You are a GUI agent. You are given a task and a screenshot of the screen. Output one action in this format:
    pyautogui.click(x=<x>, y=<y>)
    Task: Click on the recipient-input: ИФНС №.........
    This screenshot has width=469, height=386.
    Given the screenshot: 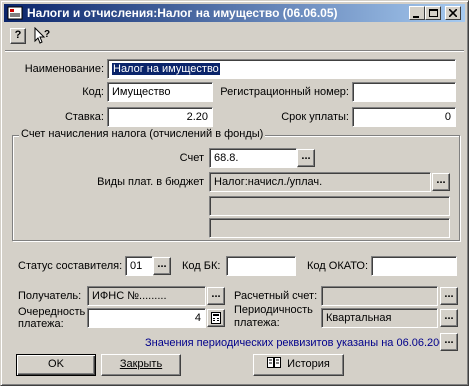 What is the action you would take?
    pyautogui.click(x=146, y=296)
    